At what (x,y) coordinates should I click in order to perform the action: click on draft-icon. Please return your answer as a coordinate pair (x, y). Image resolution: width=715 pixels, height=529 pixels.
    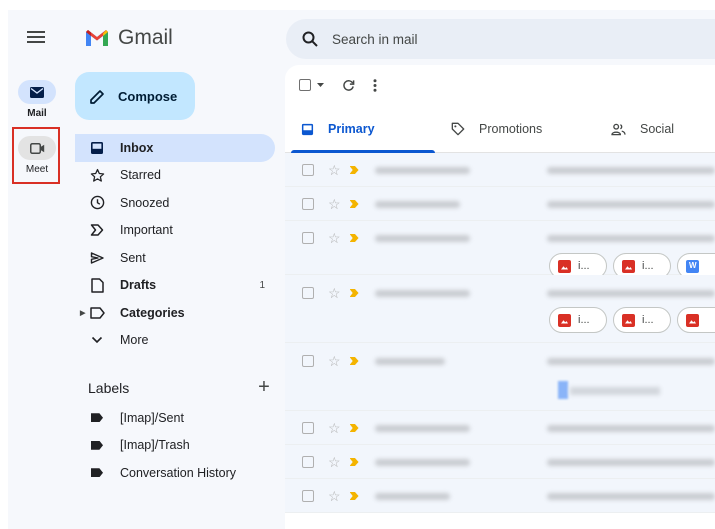
    Looking at the image, I should click on (97, 285).